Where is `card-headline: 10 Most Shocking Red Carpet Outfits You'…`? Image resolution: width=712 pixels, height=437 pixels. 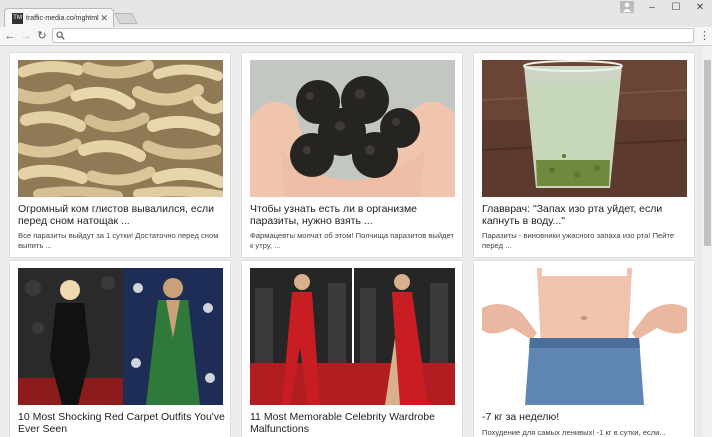
card-headline: 10 Most Shocking Red Carpet Outfits You'… is located at coordinates (122, 423).